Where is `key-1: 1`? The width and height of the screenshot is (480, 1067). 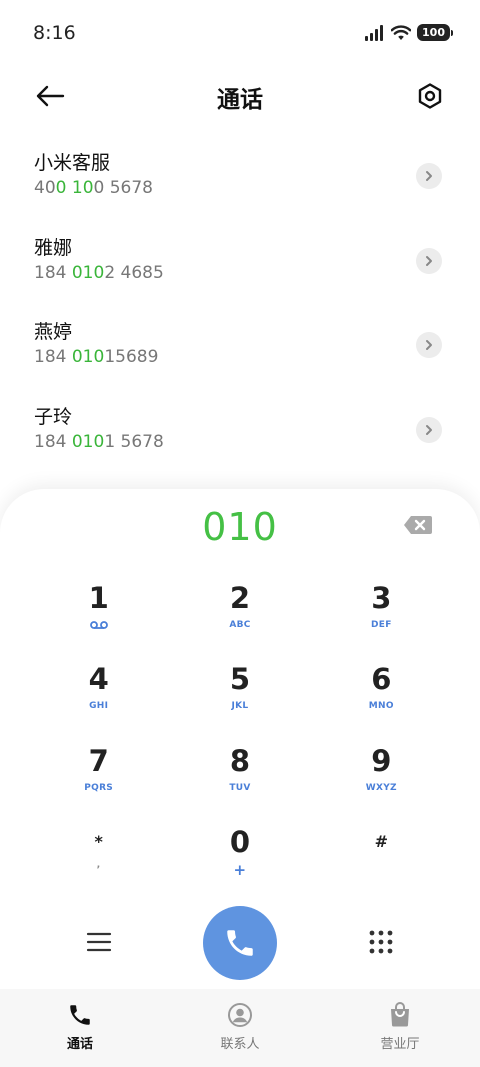 key-1: 1 is located at coordinates (98, 621).